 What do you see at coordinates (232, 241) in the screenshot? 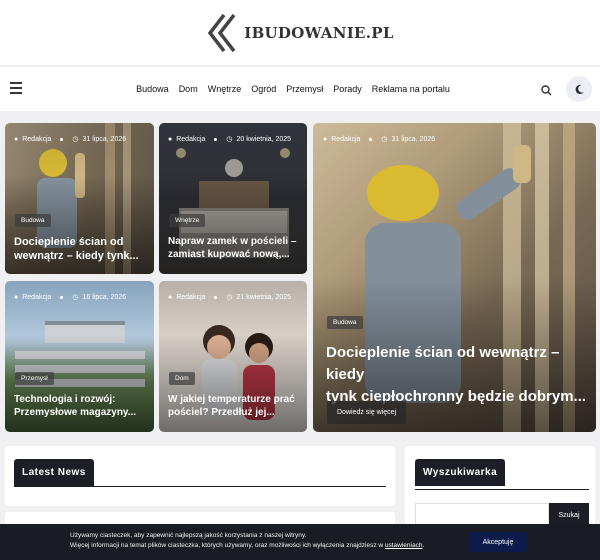
I see `post-title-line: Napraw zamek w pościeli –` at bounding box center [232, 241].